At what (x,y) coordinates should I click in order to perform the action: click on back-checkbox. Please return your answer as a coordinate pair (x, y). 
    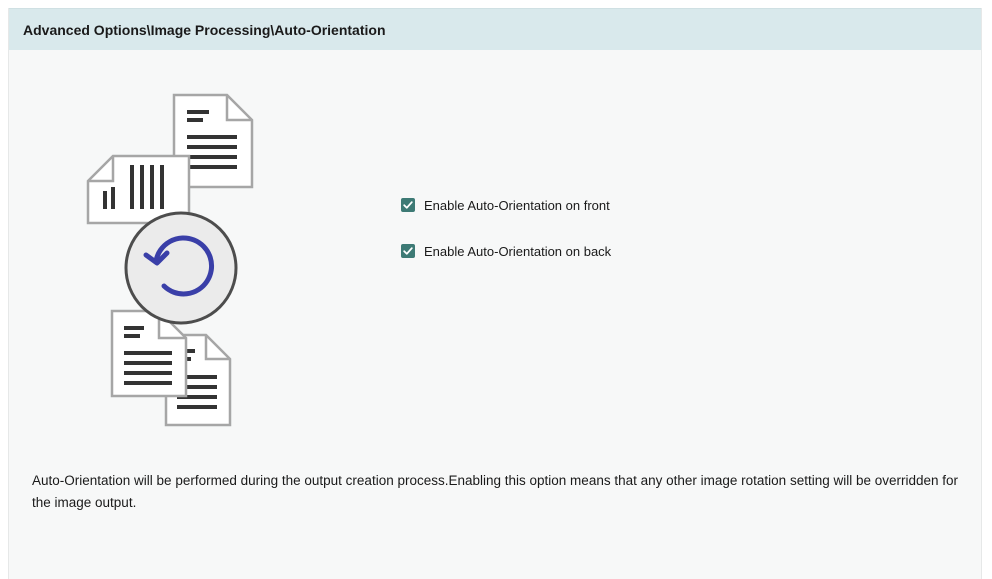
    Looking at the image, I should click on (408, 251).